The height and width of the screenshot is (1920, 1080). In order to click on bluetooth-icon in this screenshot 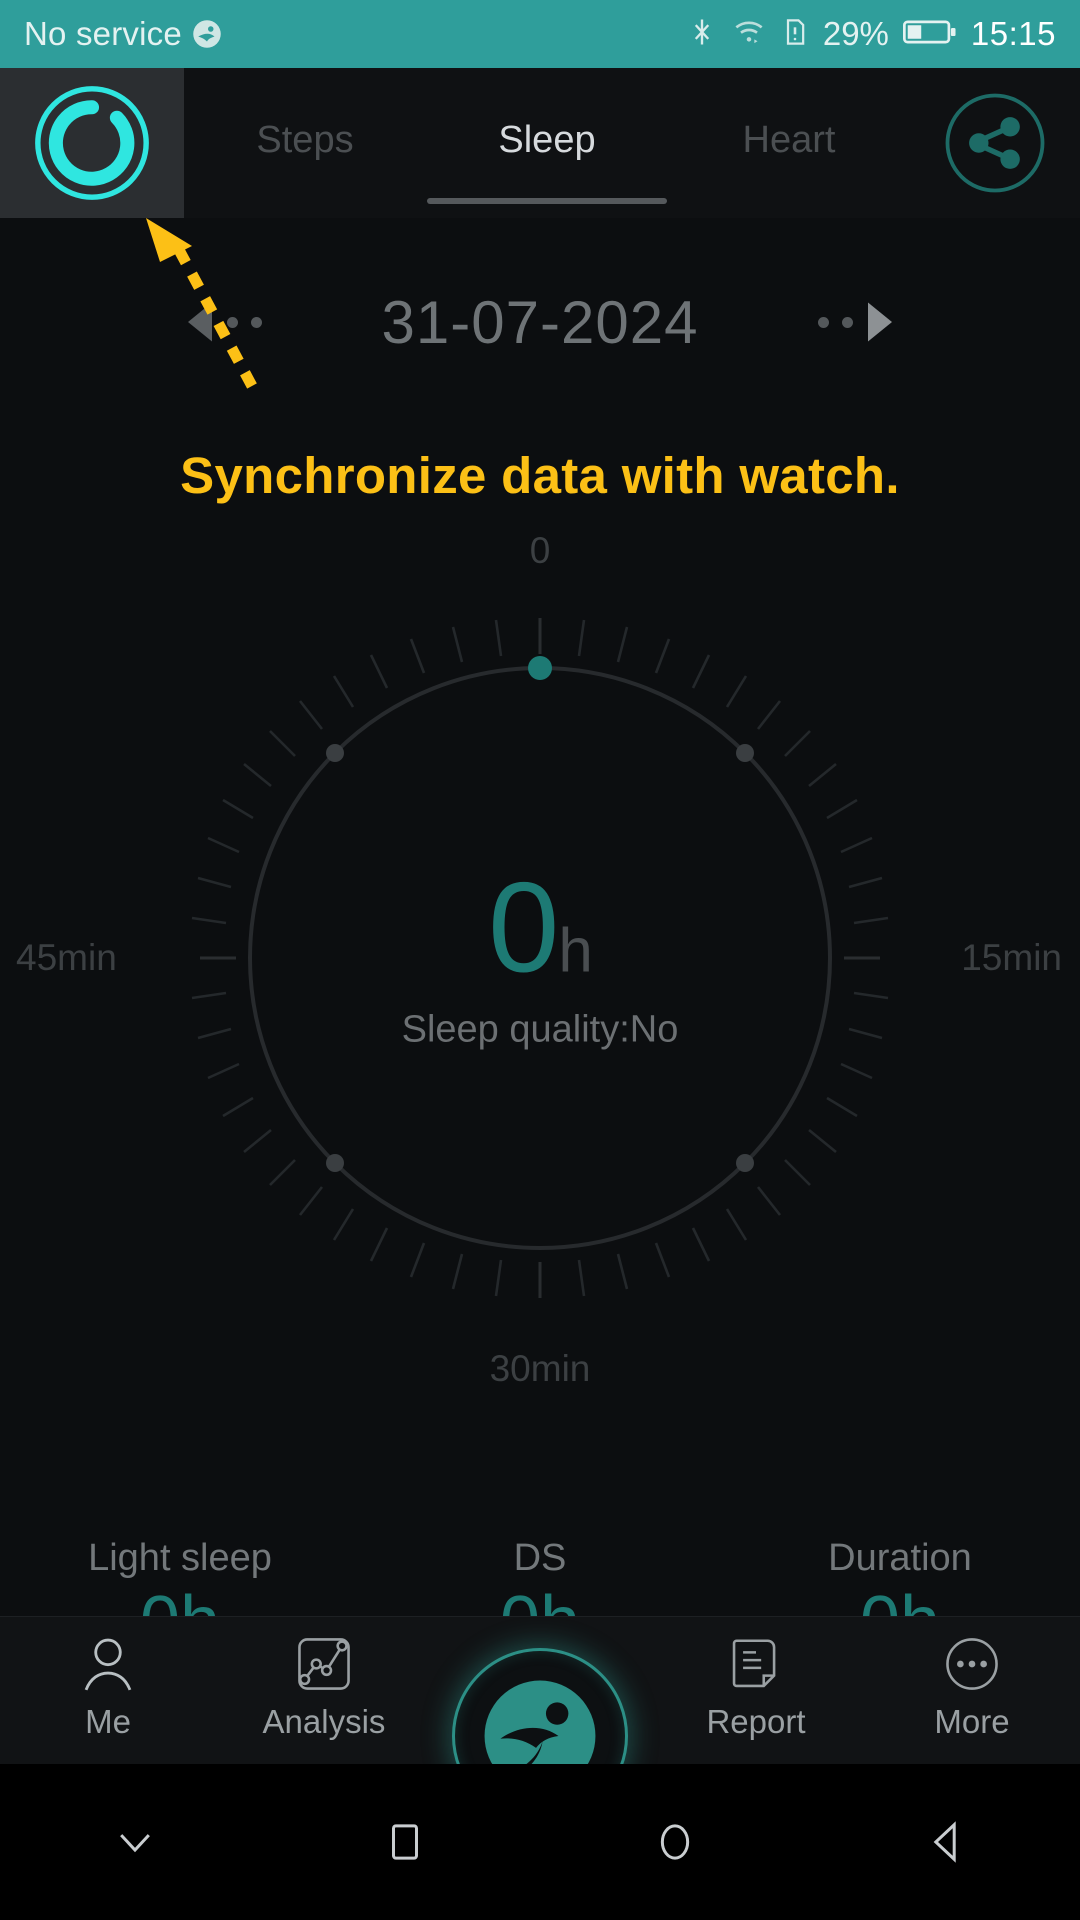, I will do `click(702, 34)`.